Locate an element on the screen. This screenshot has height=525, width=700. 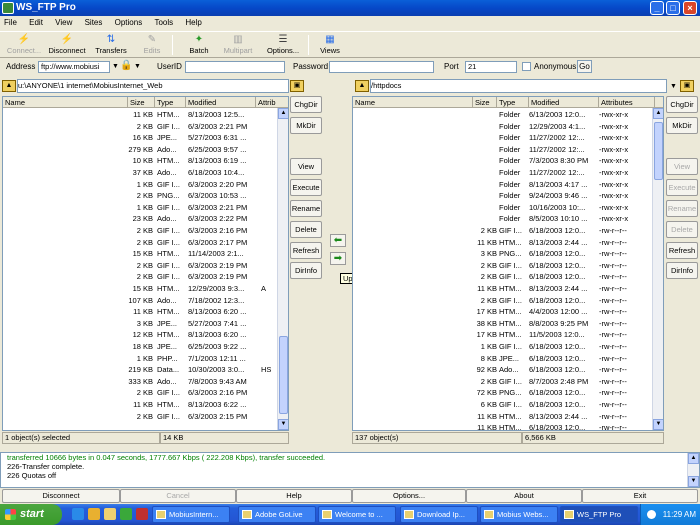
remote-path-field: /httpdocs is located at coordinates (518, 86).